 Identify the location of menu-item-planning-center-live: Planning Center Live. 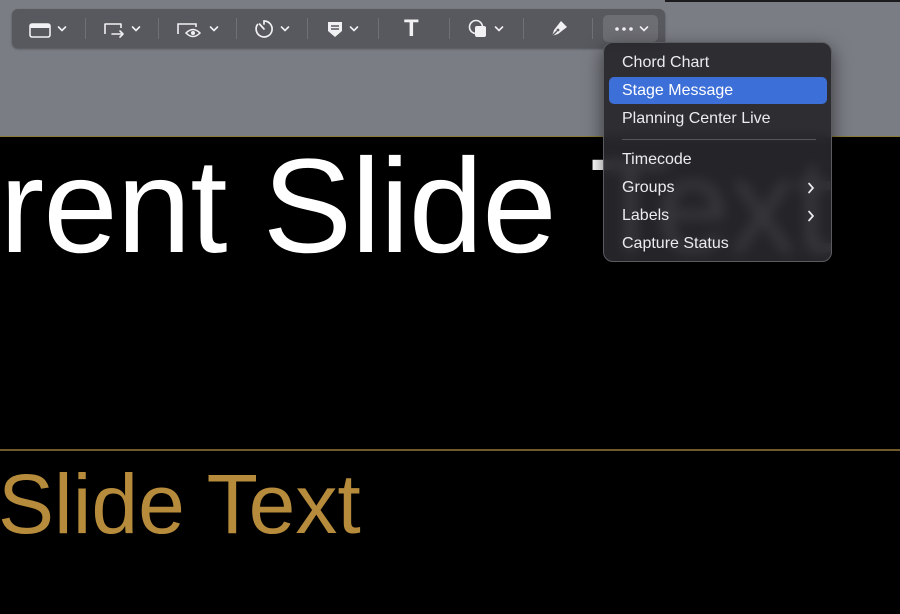
(718, 118).